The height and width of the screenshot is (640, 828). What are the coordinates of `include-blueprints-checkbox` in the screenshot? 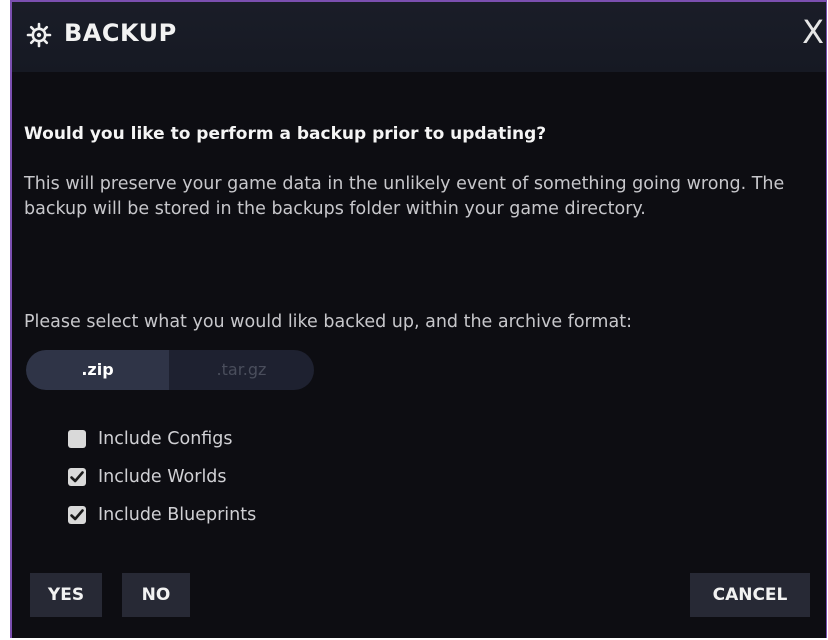 It's located at (77, 515).